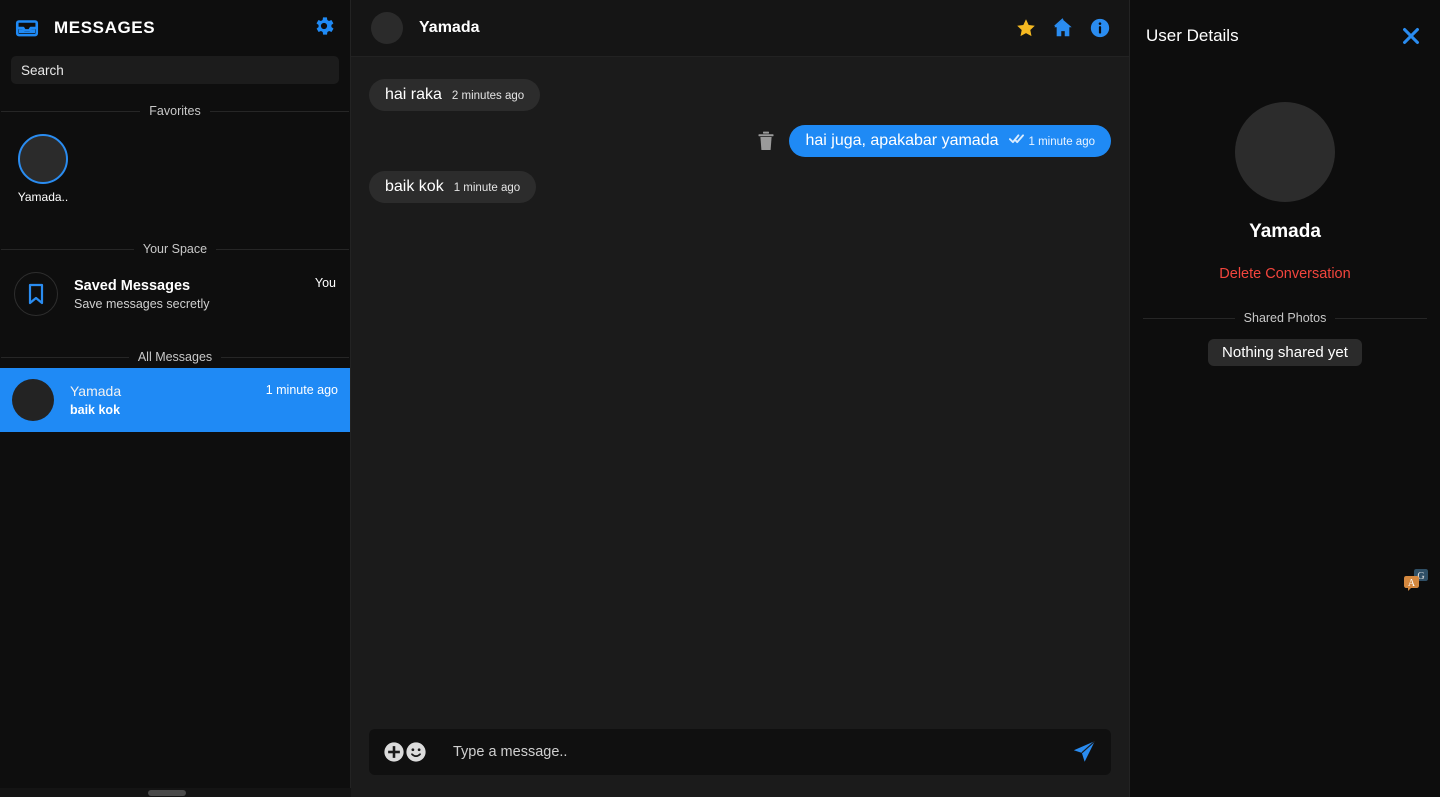 This screenshot has width=1440, height=797. What do you see at coordinates (740, 141) in the screenshot?
I see `message-row: hai juga, apakabar yamada 1 minute ago` at bounding box center [740, 141].